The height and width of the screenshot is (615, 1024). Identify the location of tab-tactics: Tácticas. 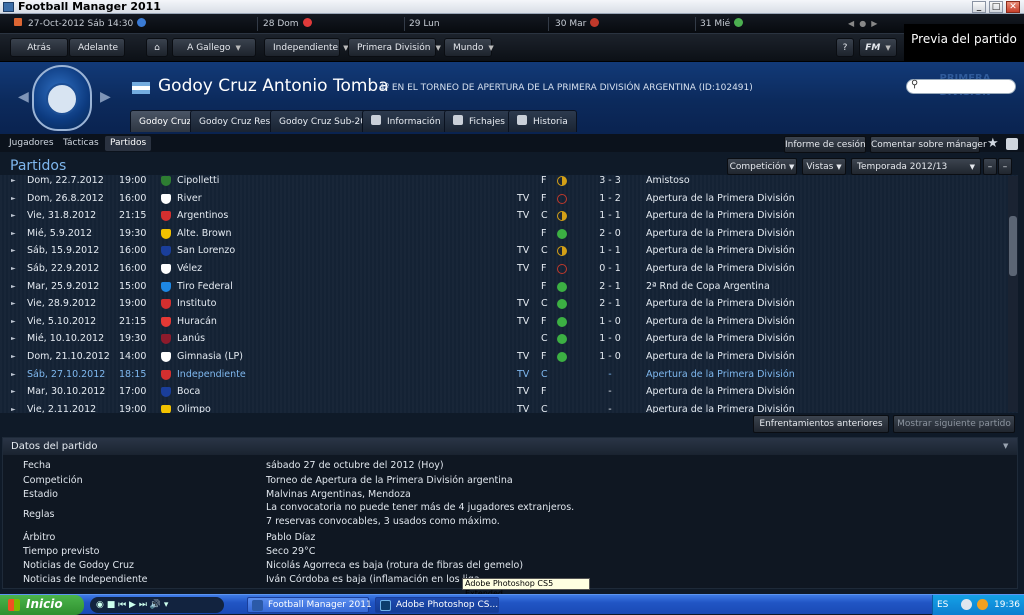
(81, 143).